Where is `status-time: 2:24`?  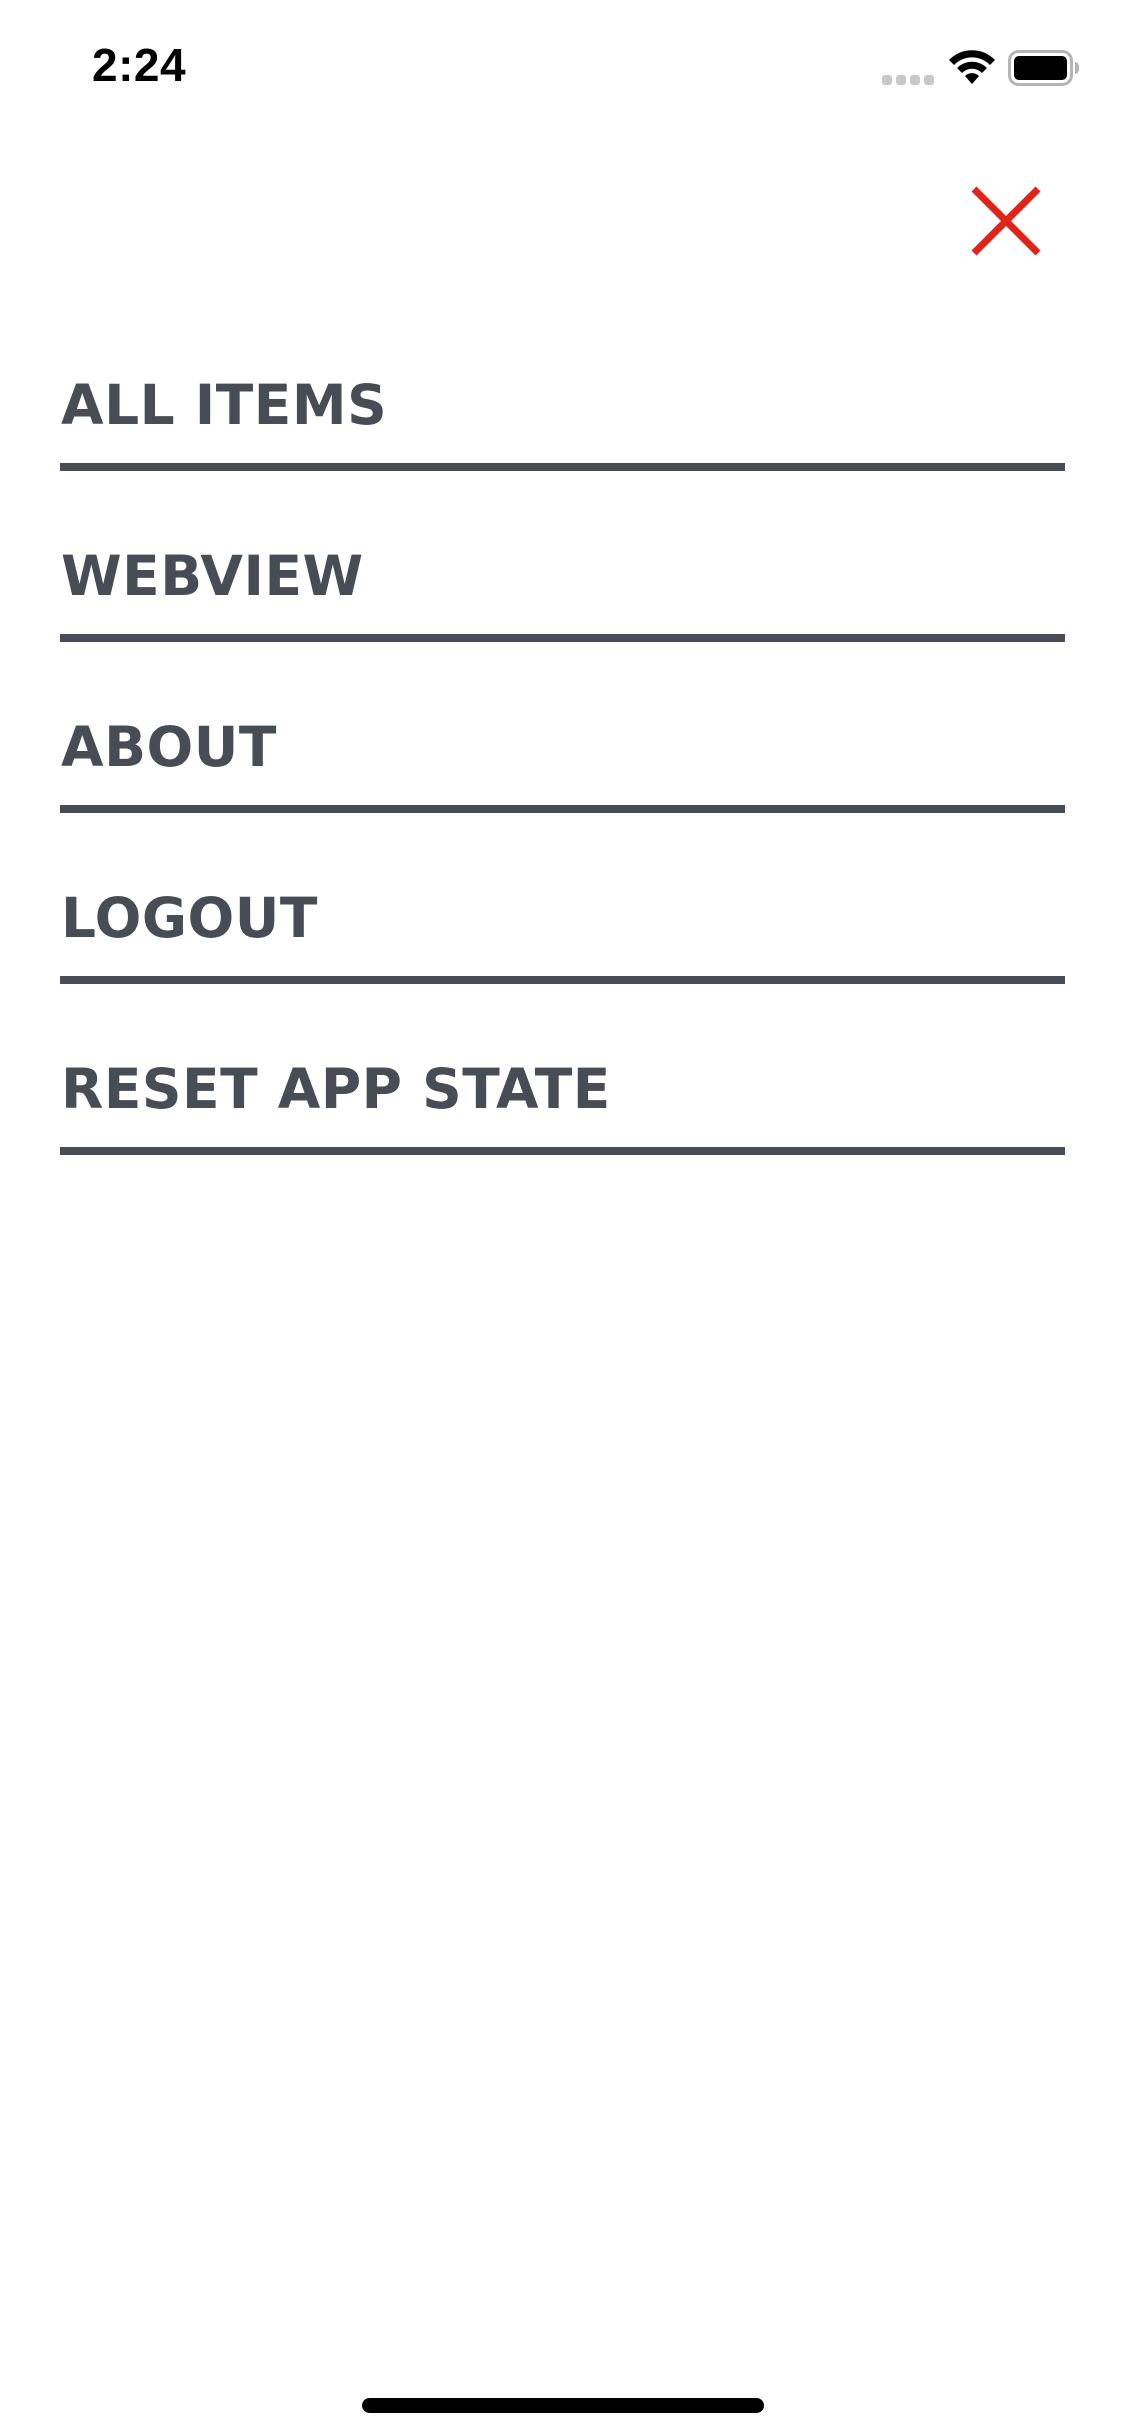
status-time: 2:24 is located at coordinates (139, 65).